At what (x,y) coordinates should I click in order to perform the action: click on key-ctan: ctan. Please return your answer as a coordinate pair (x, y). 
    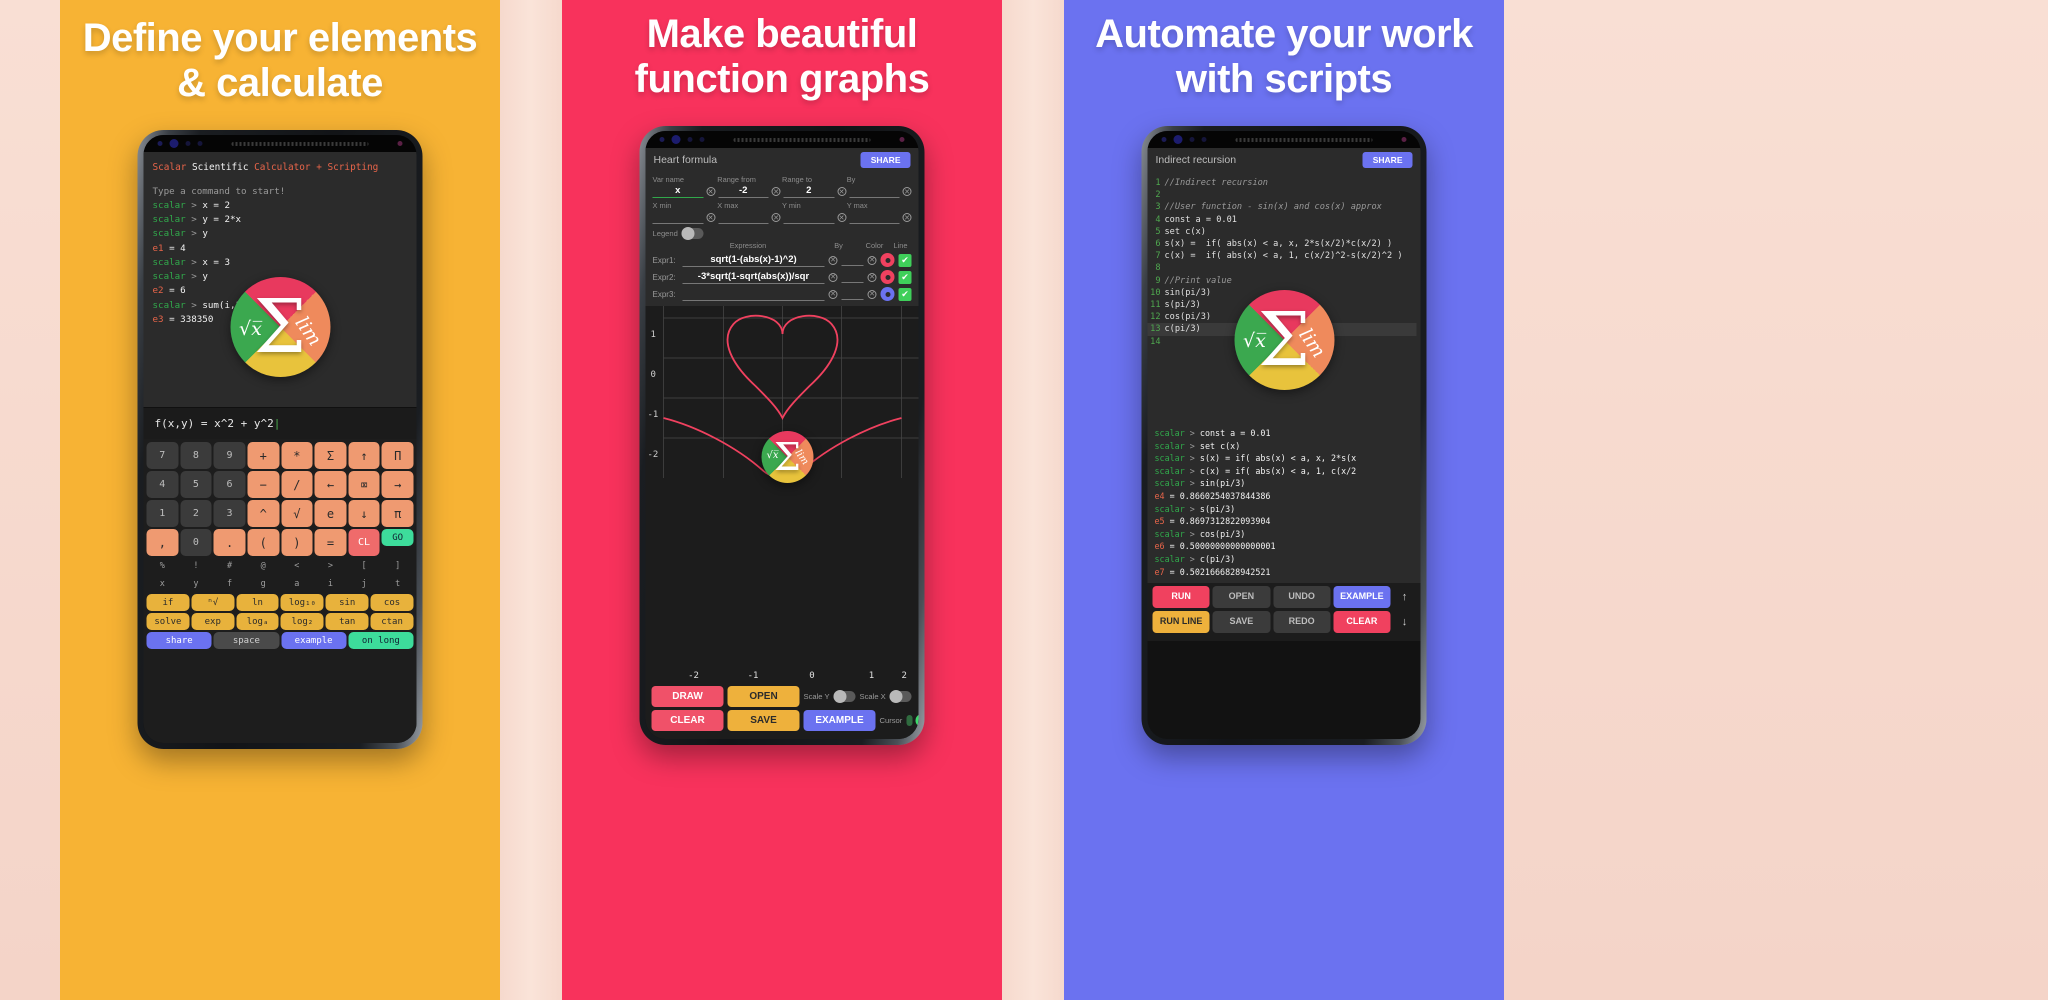
    Looking at the image, I should click on (392, 621).